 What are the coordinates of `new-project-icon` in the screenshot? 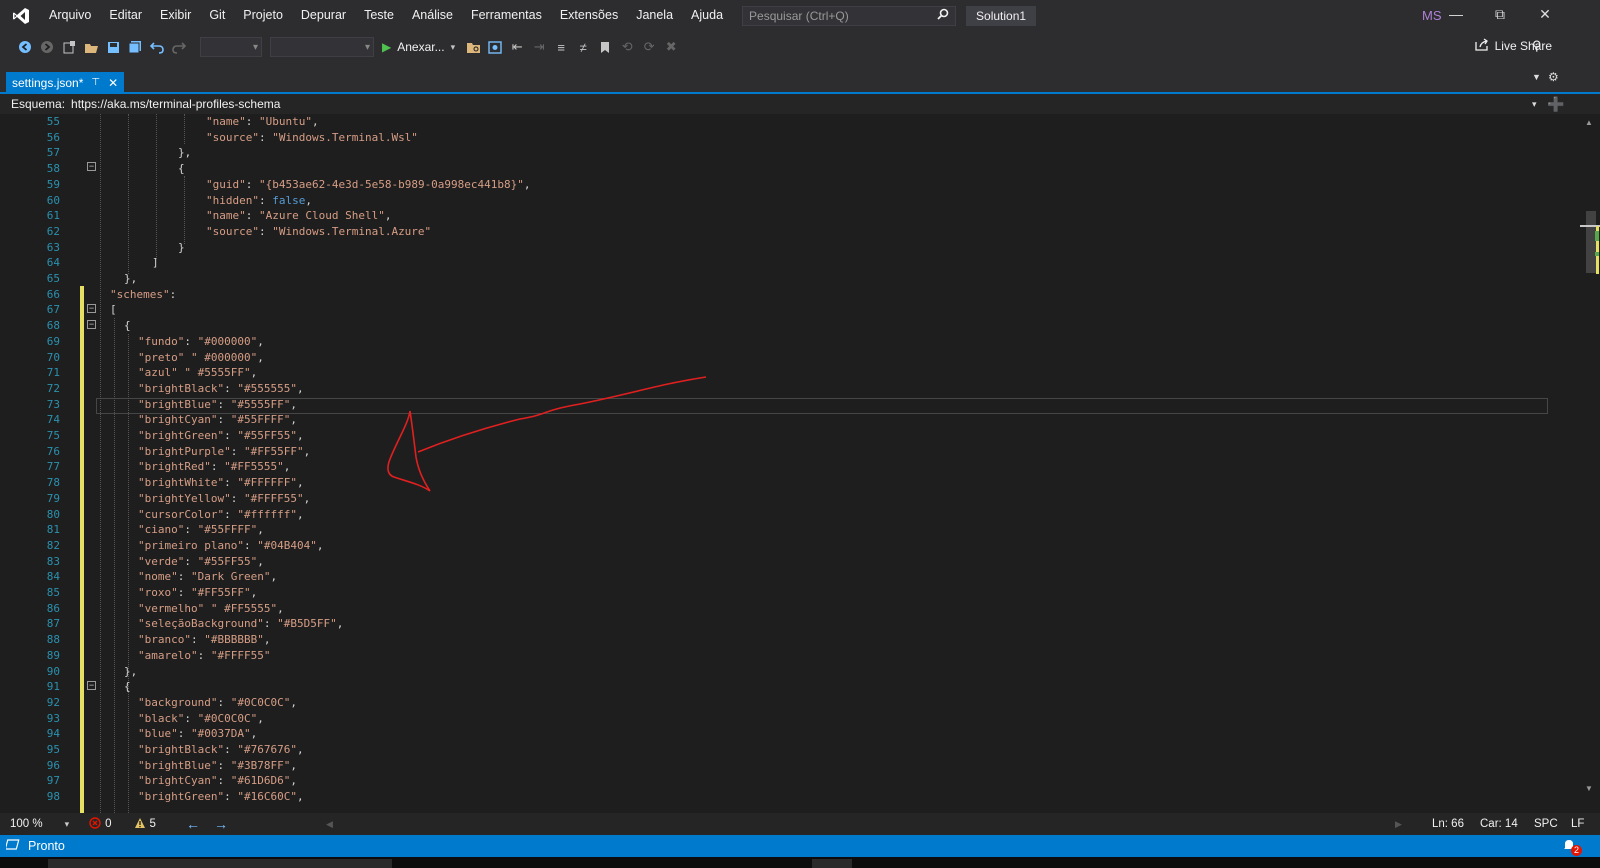 It's located at (69, 47).